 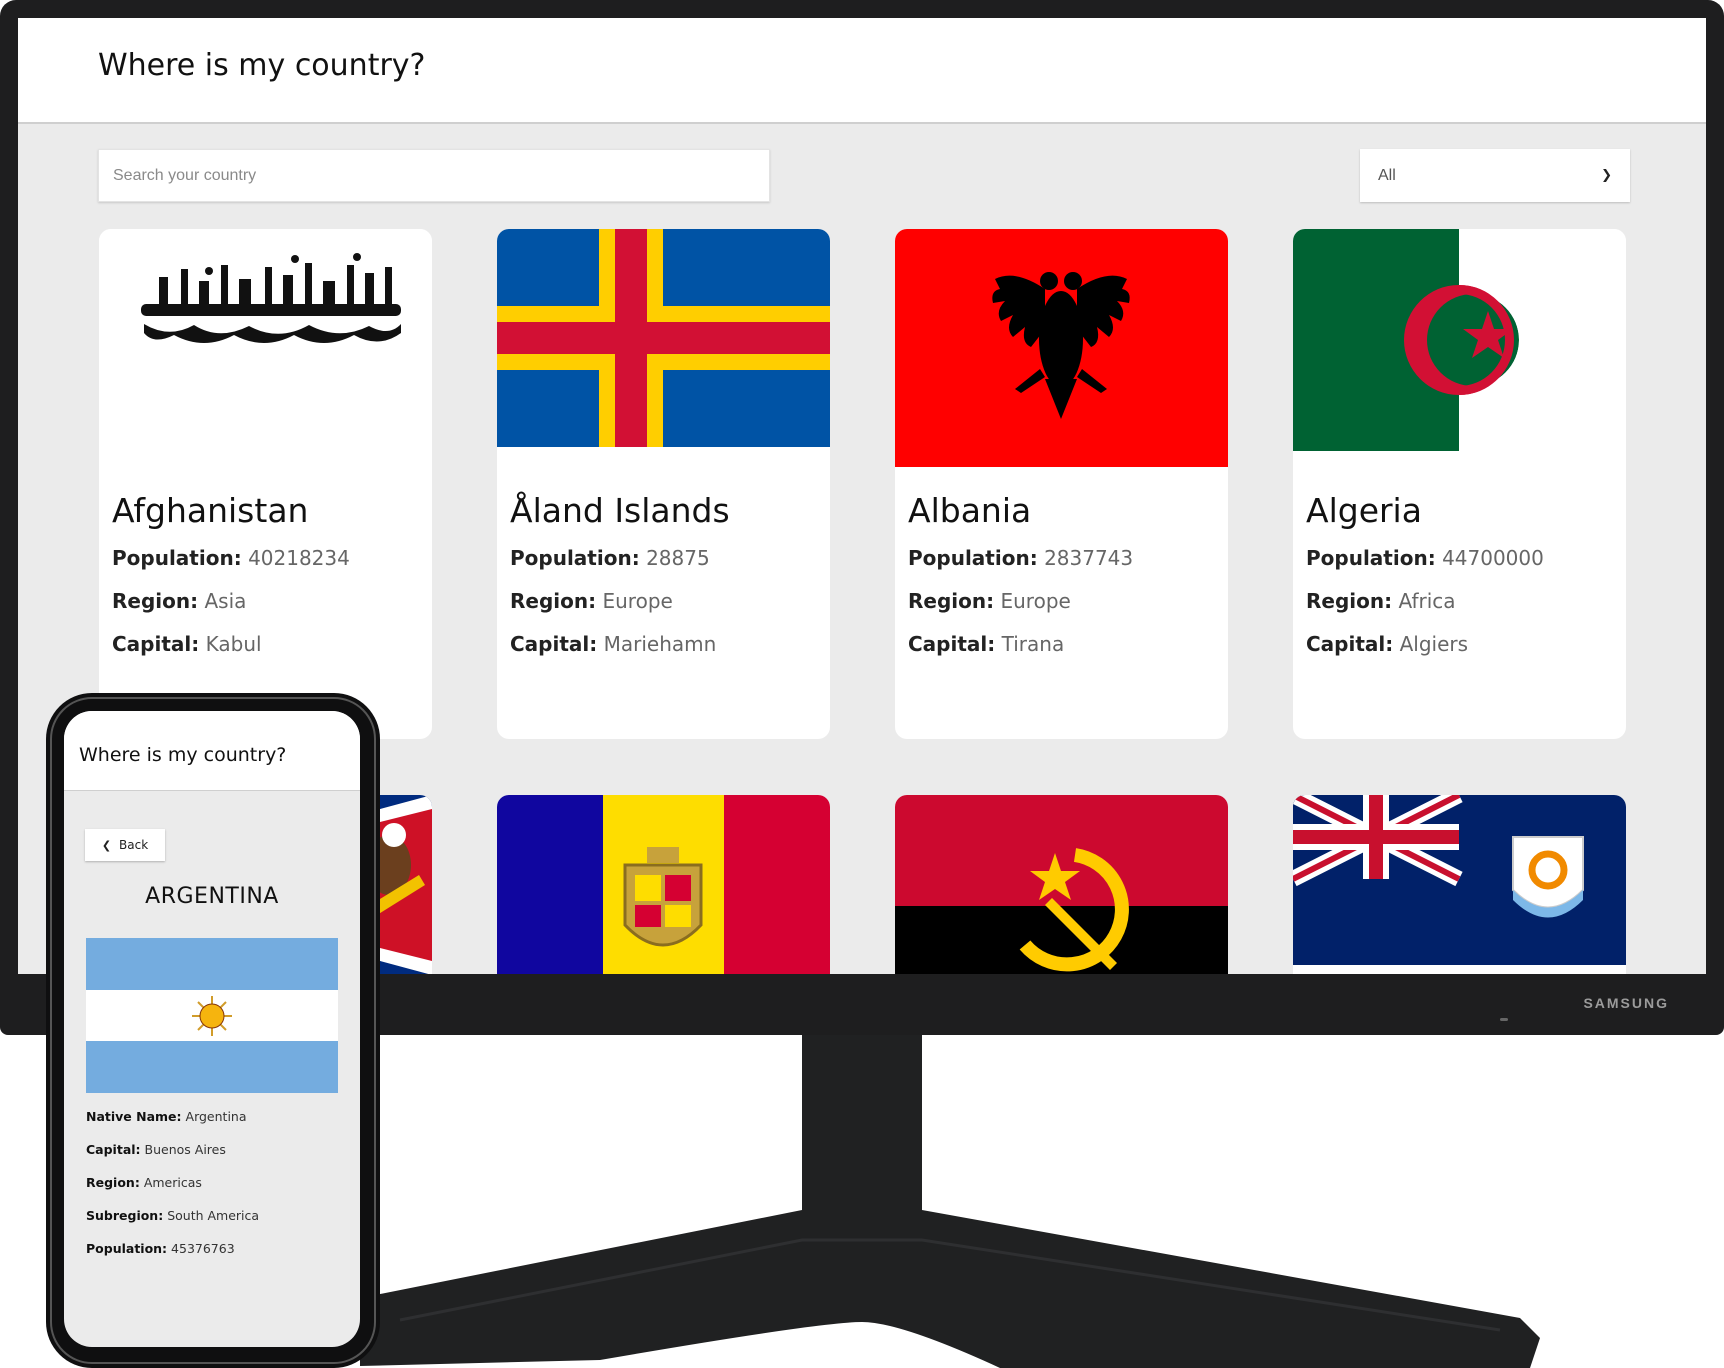 I want to click on subregion-line: Subregion: South America, so click(x=172, y=1215).